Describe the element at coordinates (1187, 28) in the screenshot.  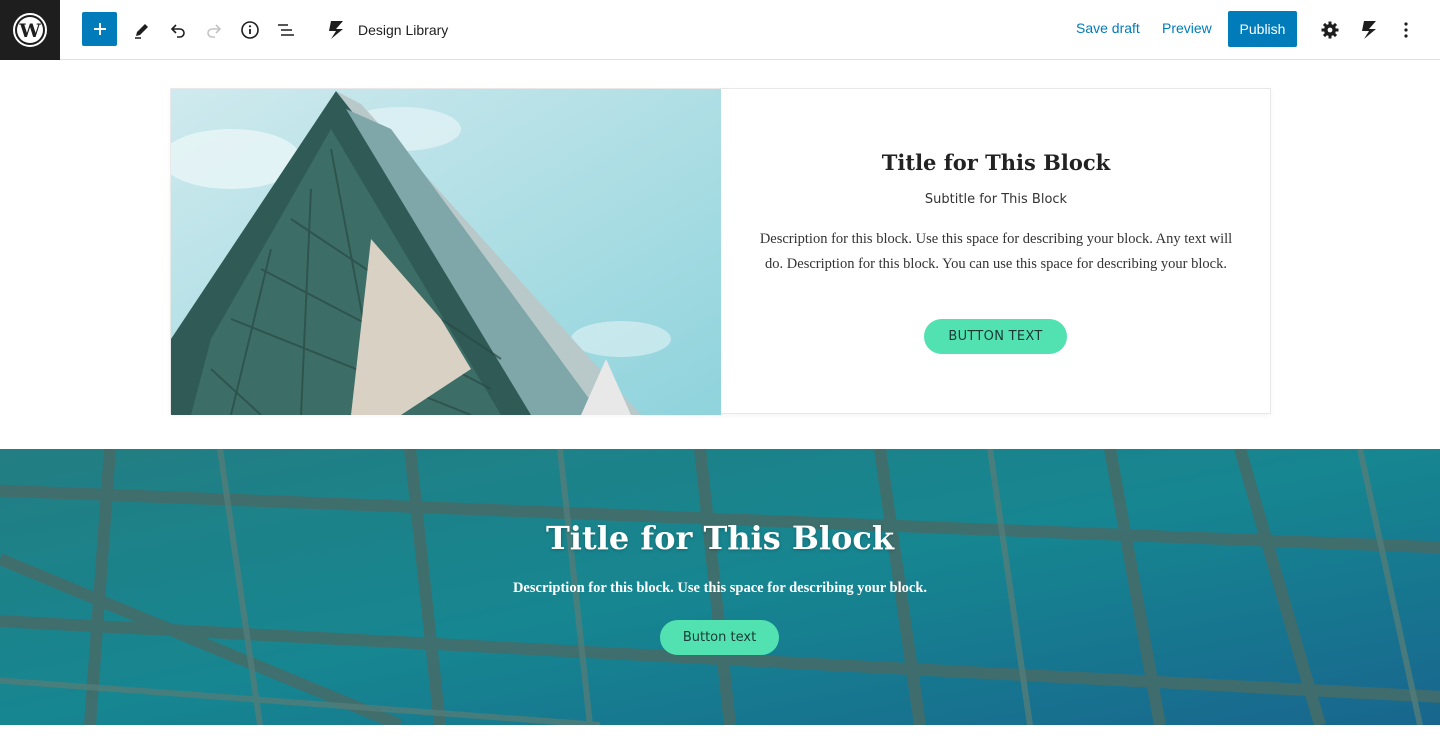
I see `preview-button: Preview` at that location.